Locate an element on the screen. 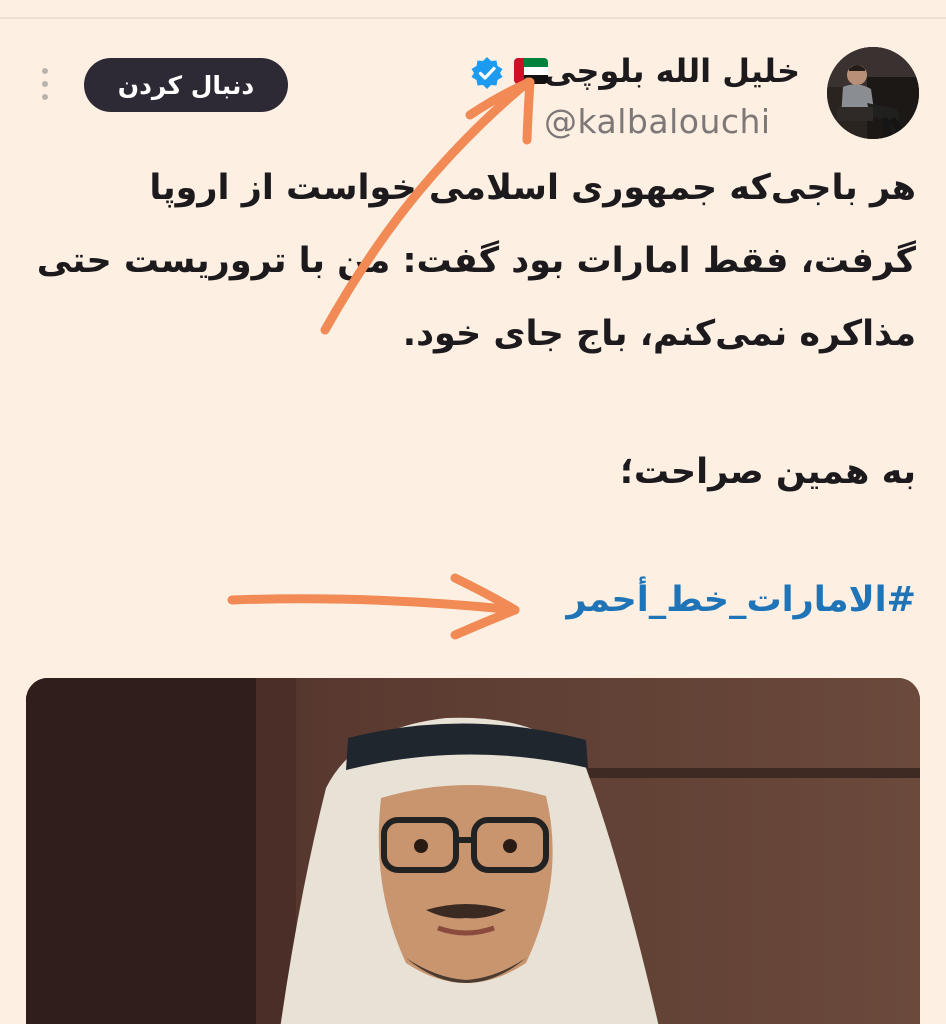 Image resolution: width=946 pixels, height=1024 pixels. author-handle: @kalbalouchi is located at coordinates (657, 121).